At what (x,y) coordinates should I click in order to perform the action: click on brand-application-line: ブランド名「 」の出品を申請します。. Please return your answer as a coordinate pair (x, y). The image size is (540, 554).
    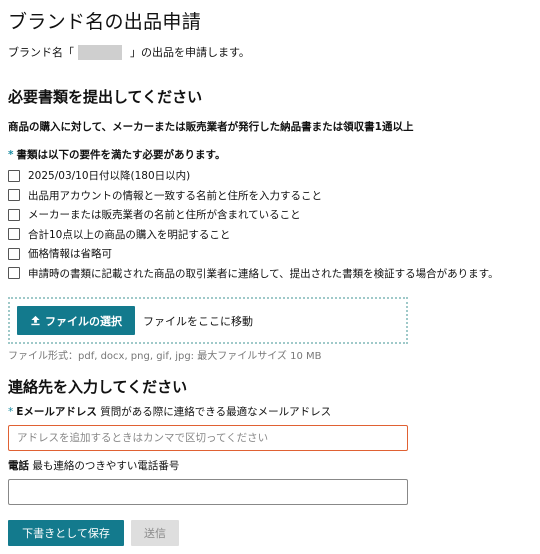
    Looking at the image, I should click on (129, 52).